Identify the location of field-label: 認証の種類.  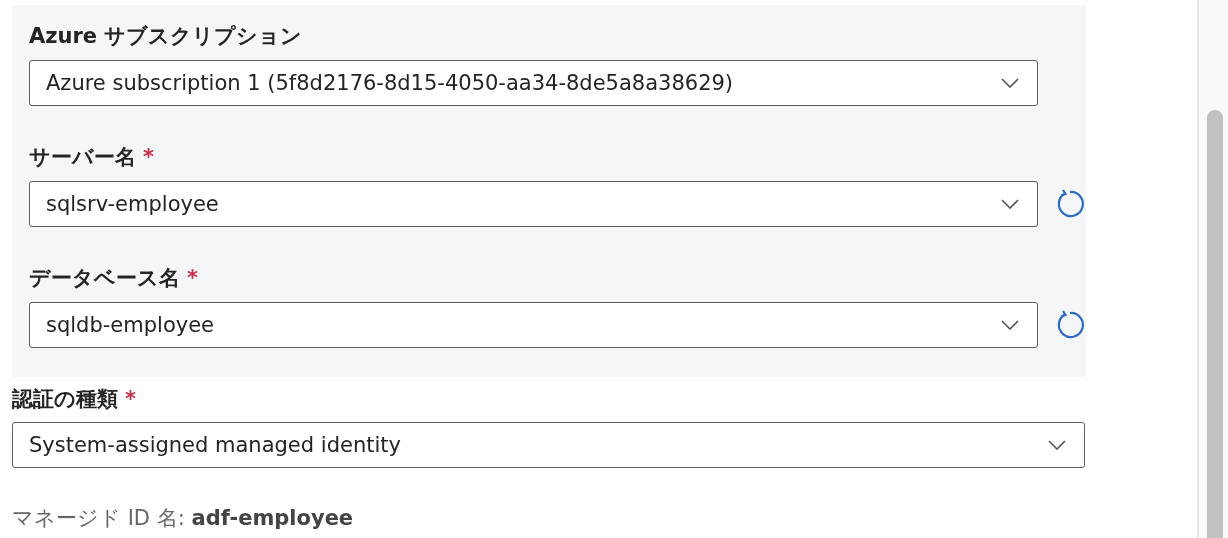
(65, 399).